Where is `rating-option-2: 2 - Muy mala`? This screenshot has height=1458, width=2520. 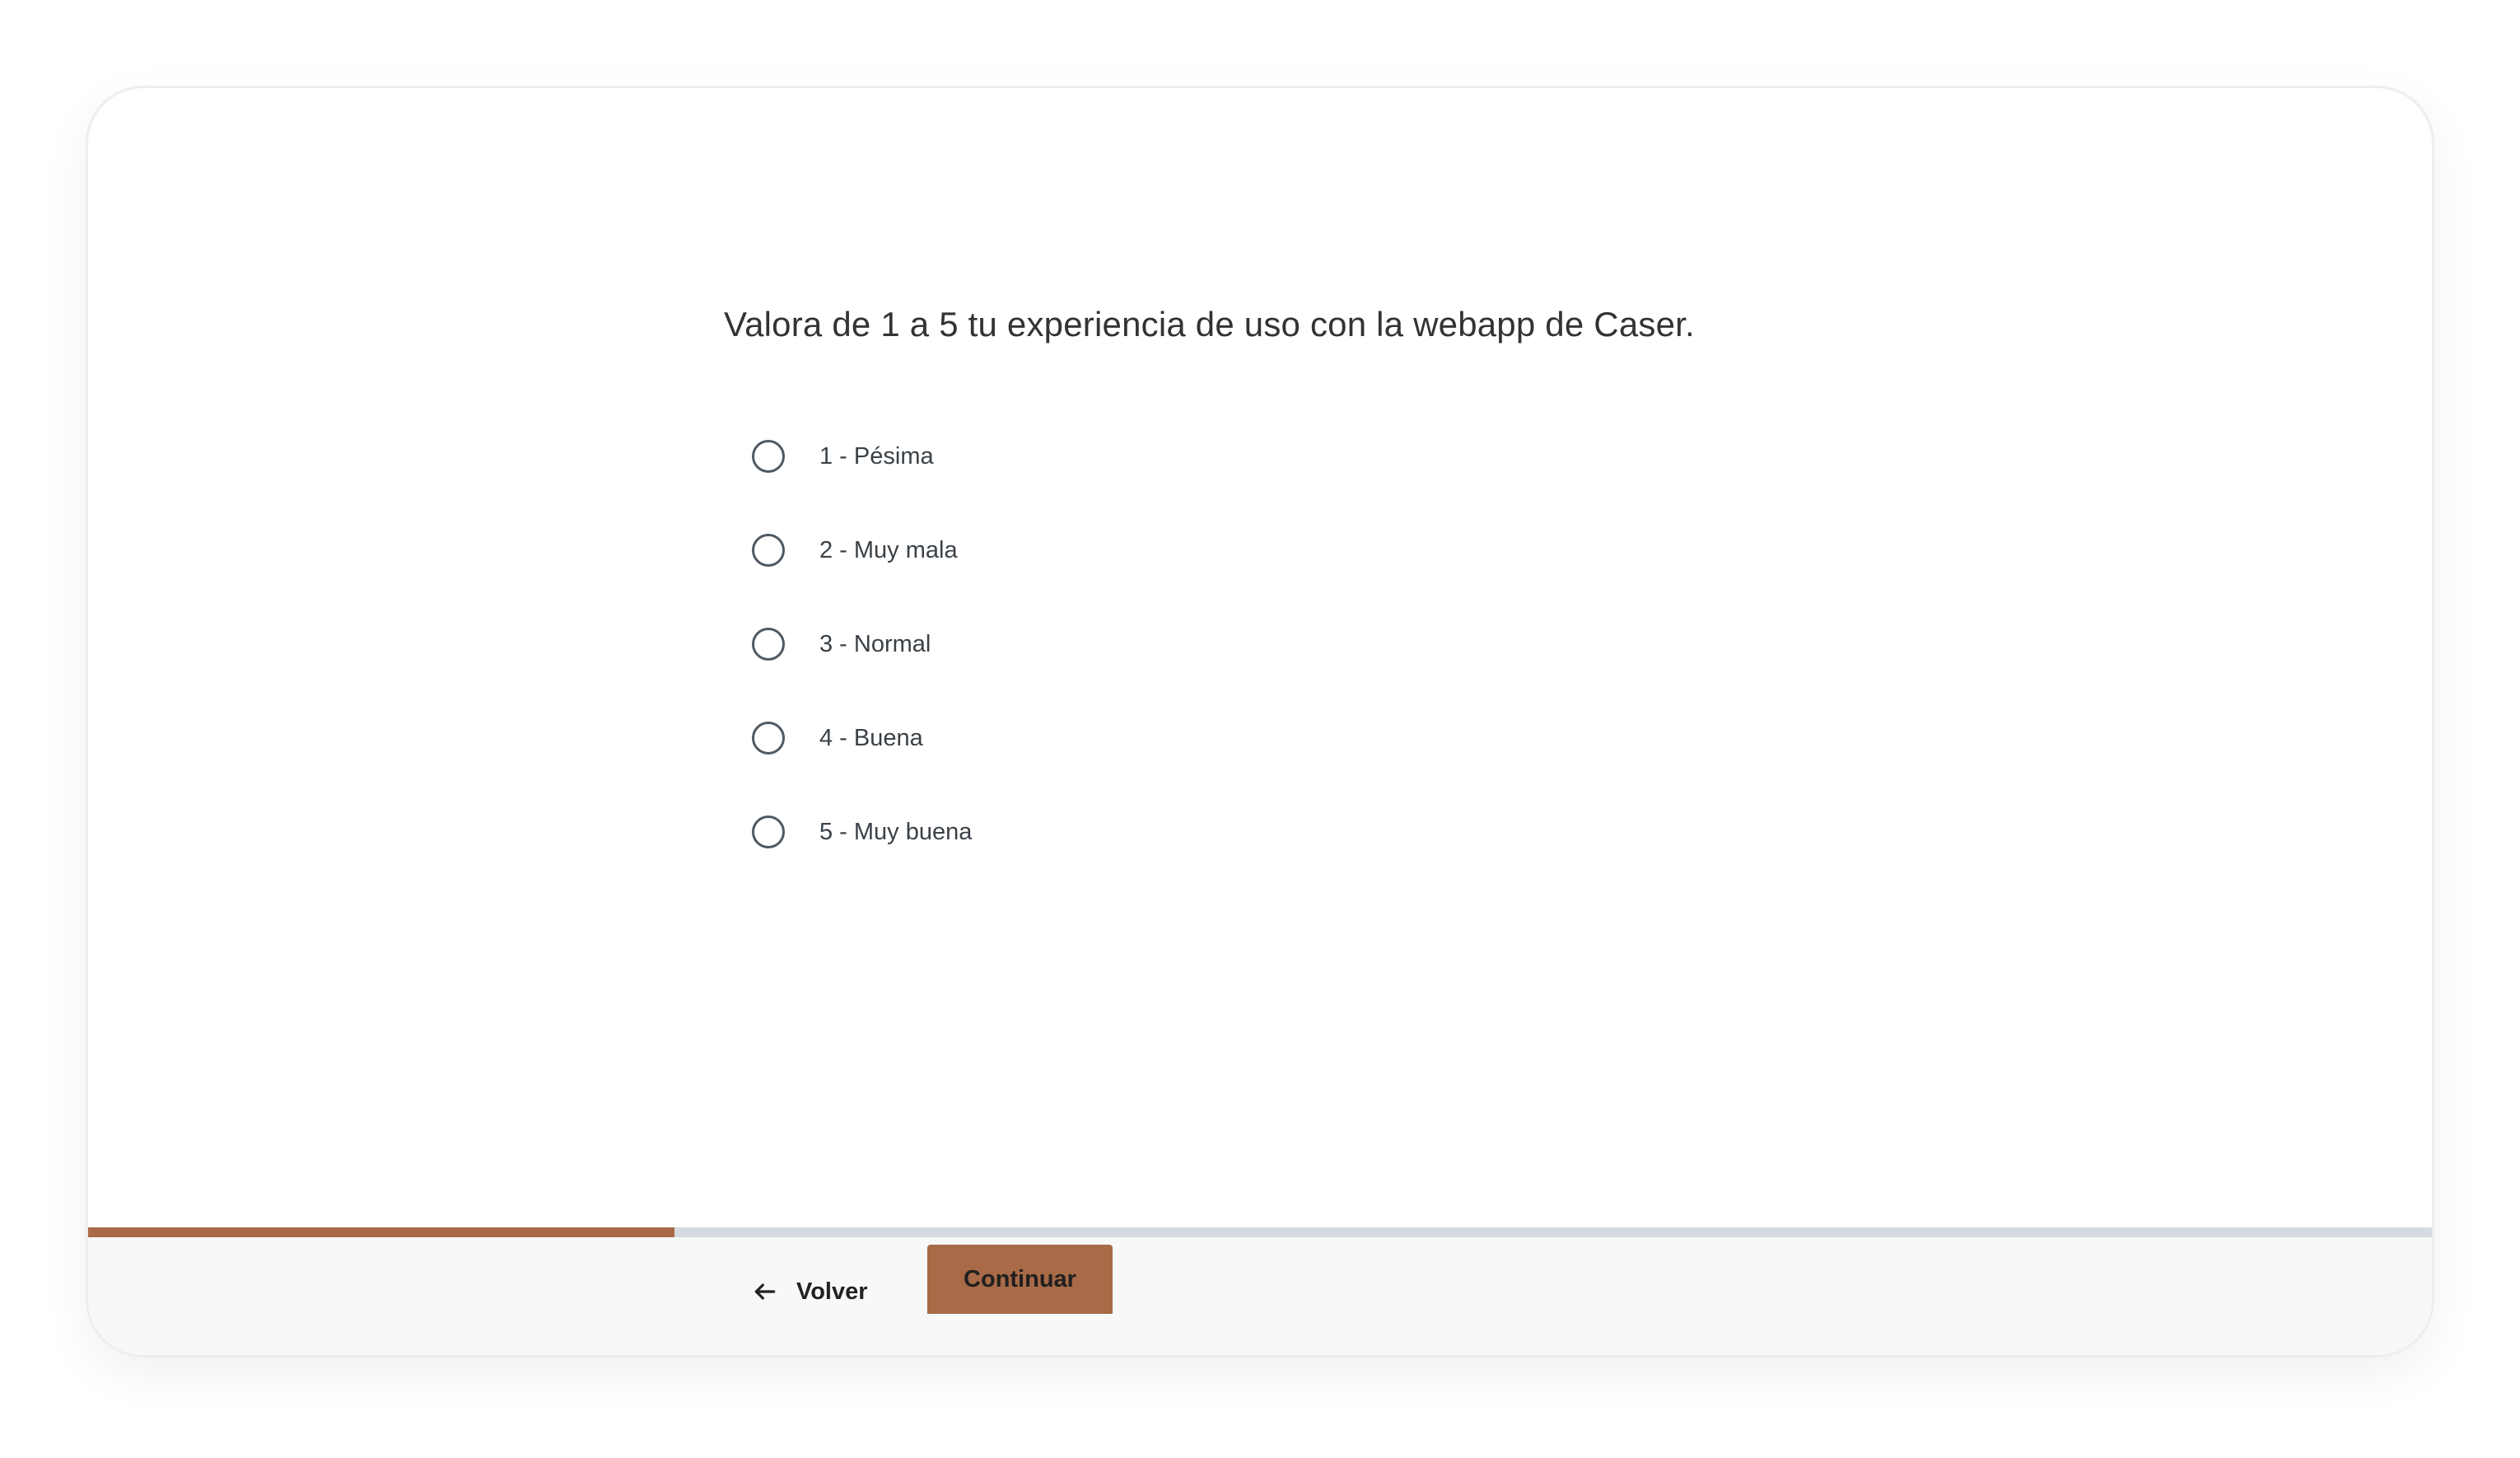
rating-option-2: 2 - Muy mala is located at coordinates (862, 550).